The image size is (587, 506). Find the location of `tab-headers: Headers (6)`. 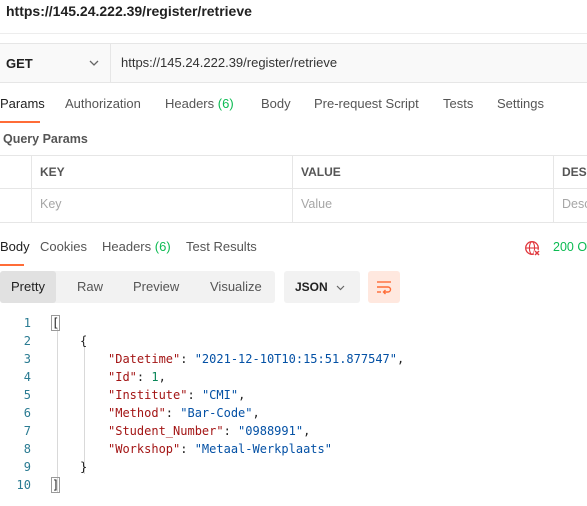

tab-headers: Headers (6) is located at coordinates (199, 103).